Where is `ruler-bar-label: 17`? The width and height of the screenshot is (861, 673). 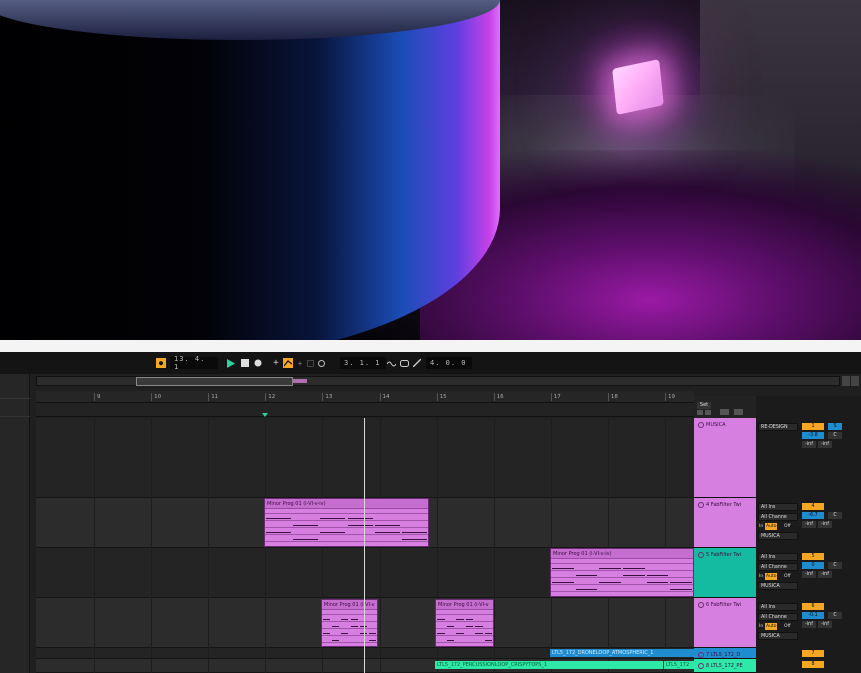 ruler-bar-label: 17 is located at coordinates (555, 397).